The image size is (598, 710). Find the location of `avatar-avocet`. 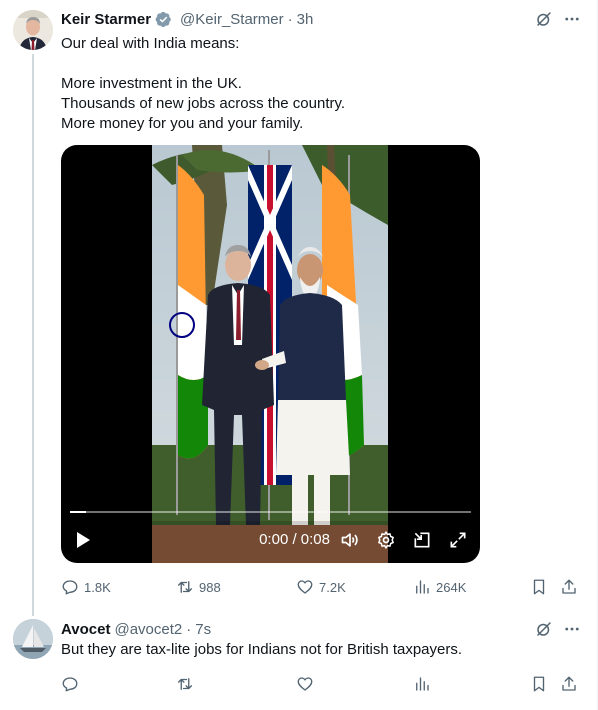

avatar-avocet is located at coordinates (33, 639).